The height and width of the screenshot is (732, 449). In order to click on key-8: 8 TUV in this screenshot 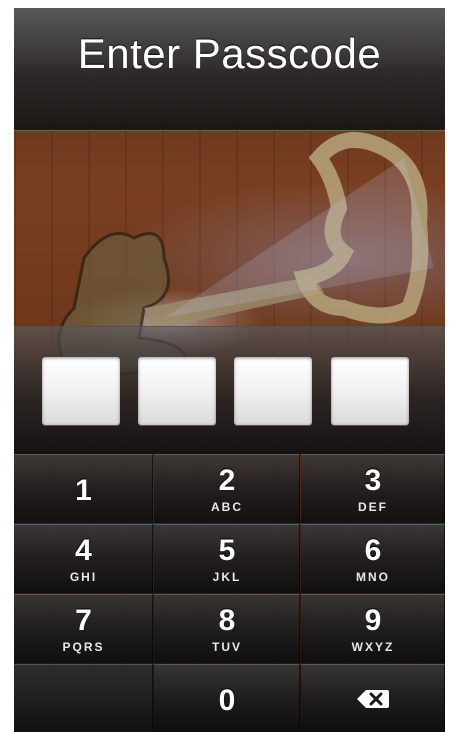, I will do `click(227, 628)`.